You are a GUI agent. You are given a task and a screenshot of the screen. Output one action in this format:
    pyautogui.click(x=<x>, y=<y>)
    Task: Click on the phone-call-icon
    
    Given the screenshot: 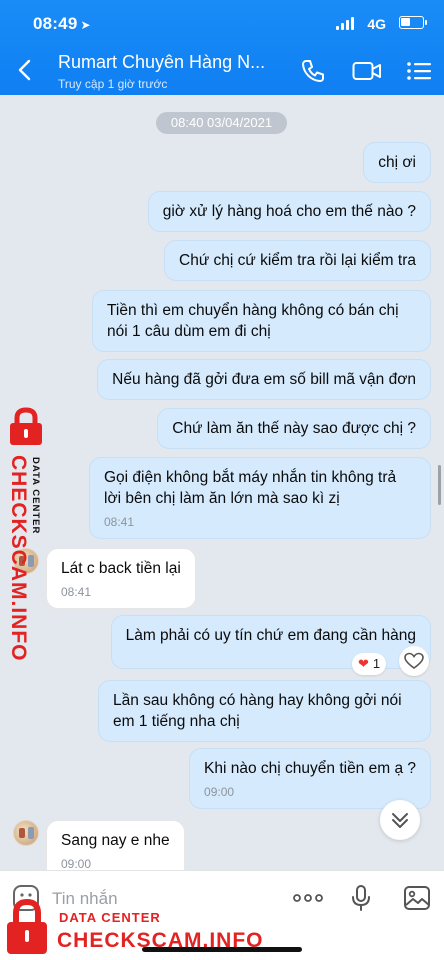 What is the action you would take?
    pyautogui.click(x=313, y=71)
    